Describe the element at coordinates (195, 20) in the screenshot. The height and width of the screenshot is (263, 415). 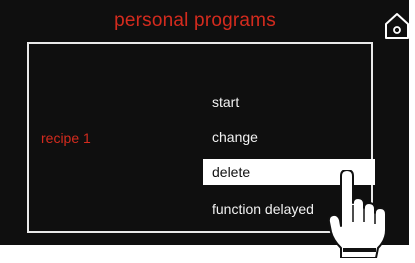
I see `page-title: personal programs` at that location.